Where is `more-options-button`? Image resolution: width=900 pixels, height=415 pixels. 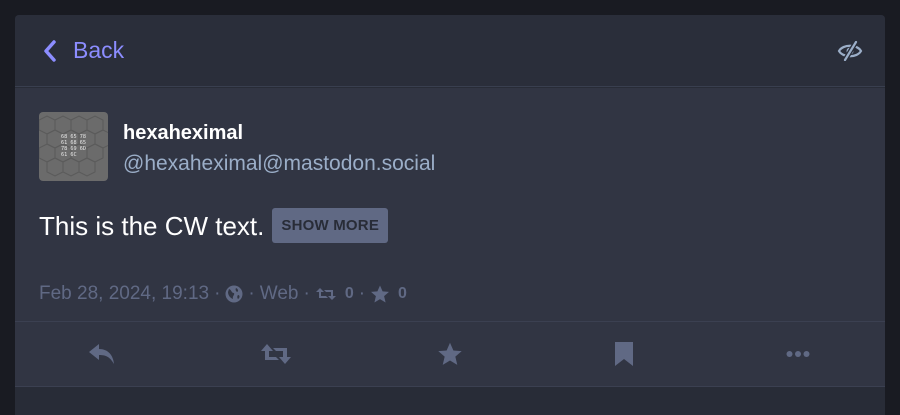
more-options-button is located at coordinates (798, 354).